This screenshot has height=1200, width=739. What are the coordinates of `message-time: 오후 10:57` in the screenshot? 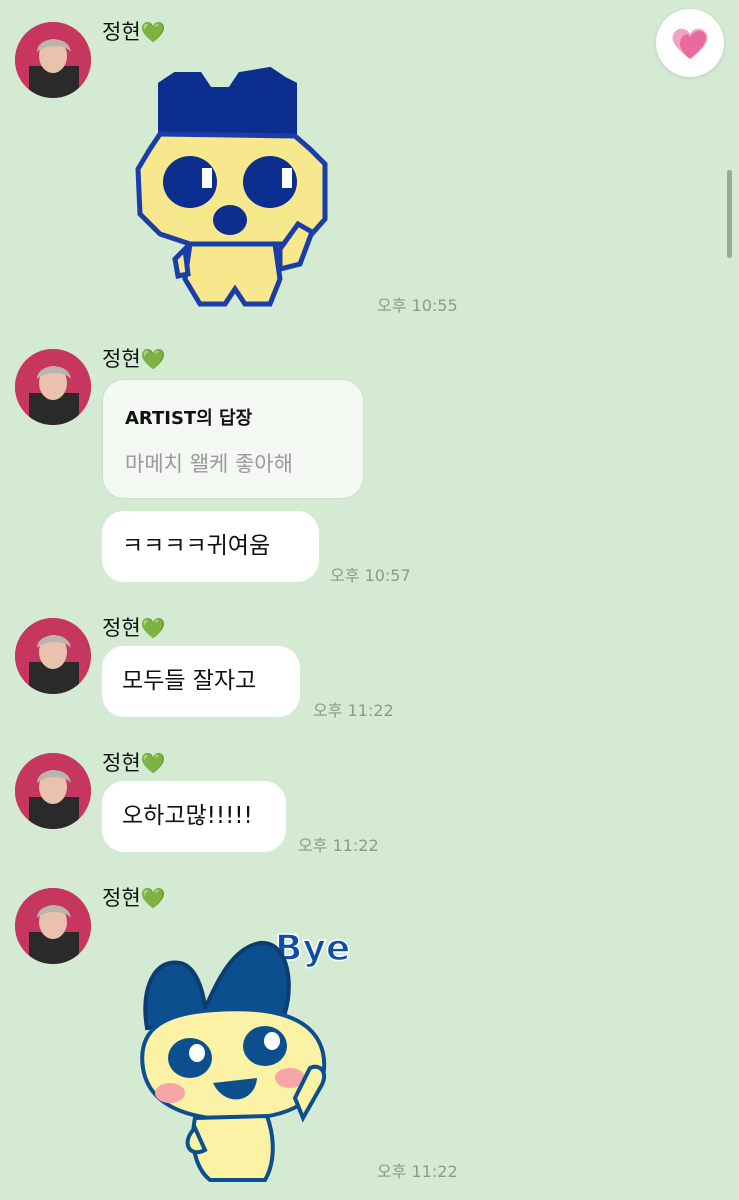 It's located at (370, 575).